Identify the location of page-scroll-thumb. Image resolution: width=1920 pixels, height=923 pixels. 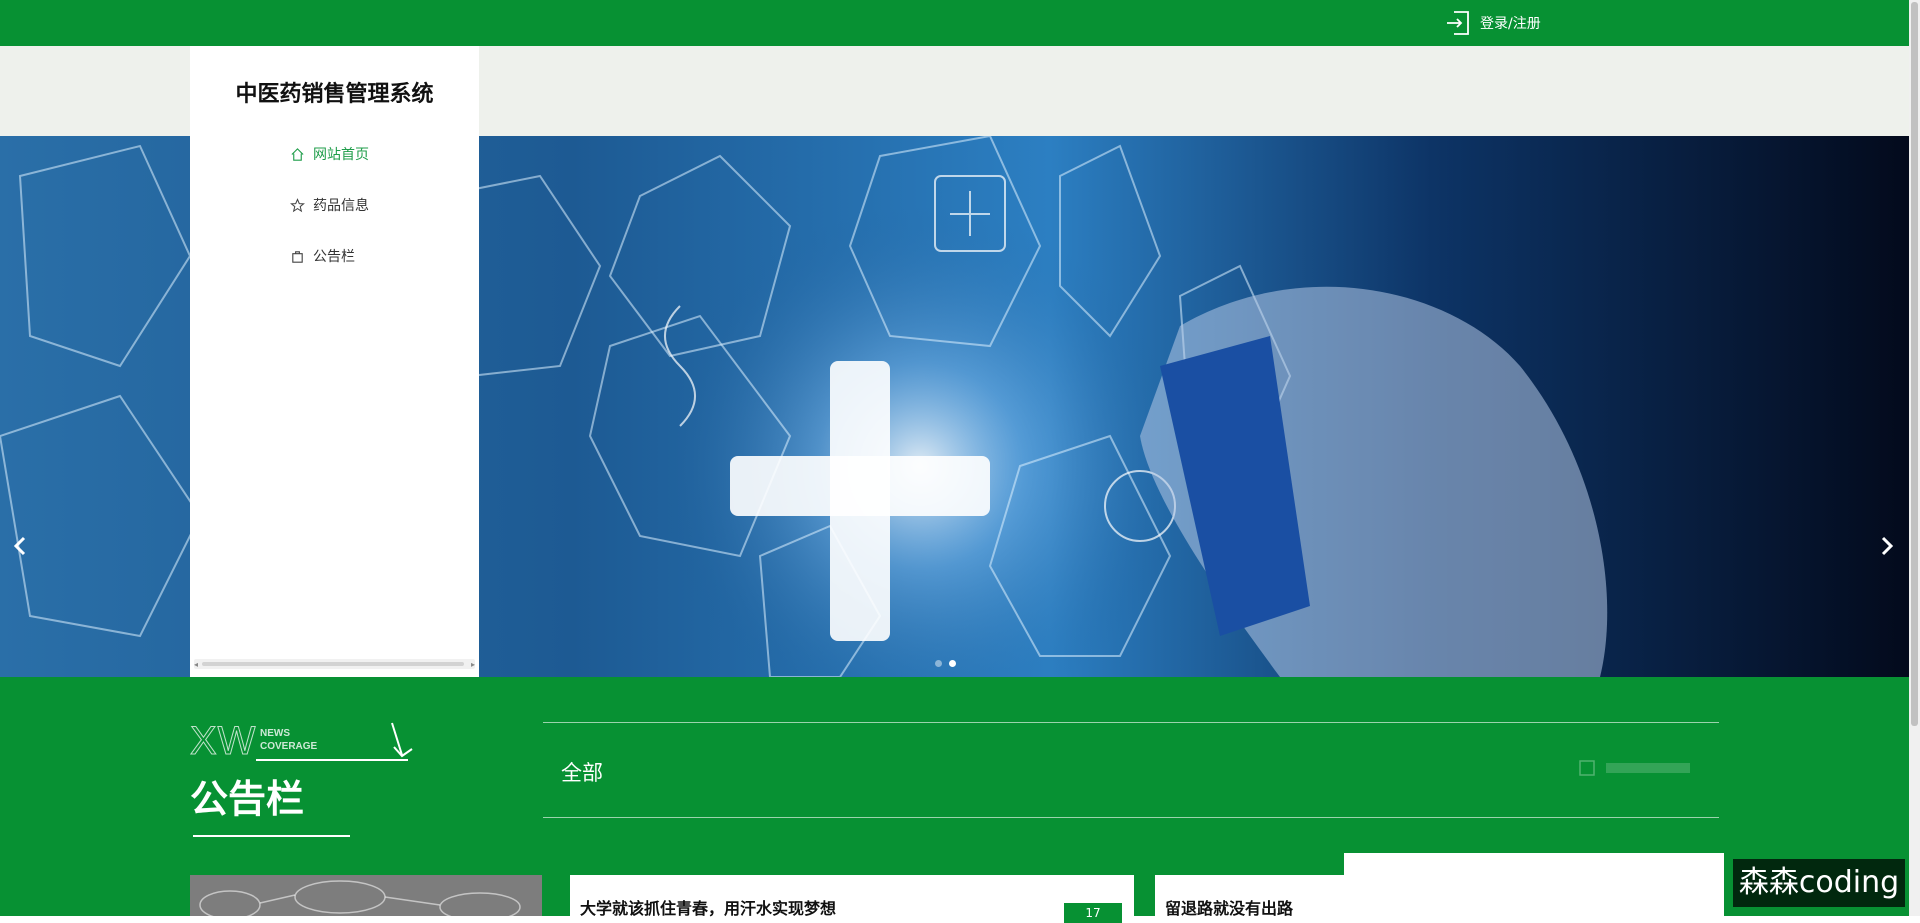
(1914, 364).